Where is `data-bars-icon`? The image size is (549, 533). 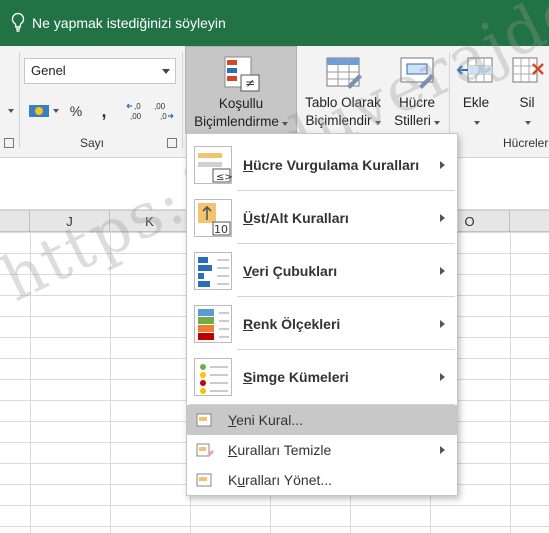
data-bars-icon is located at coordinates (213, 270).